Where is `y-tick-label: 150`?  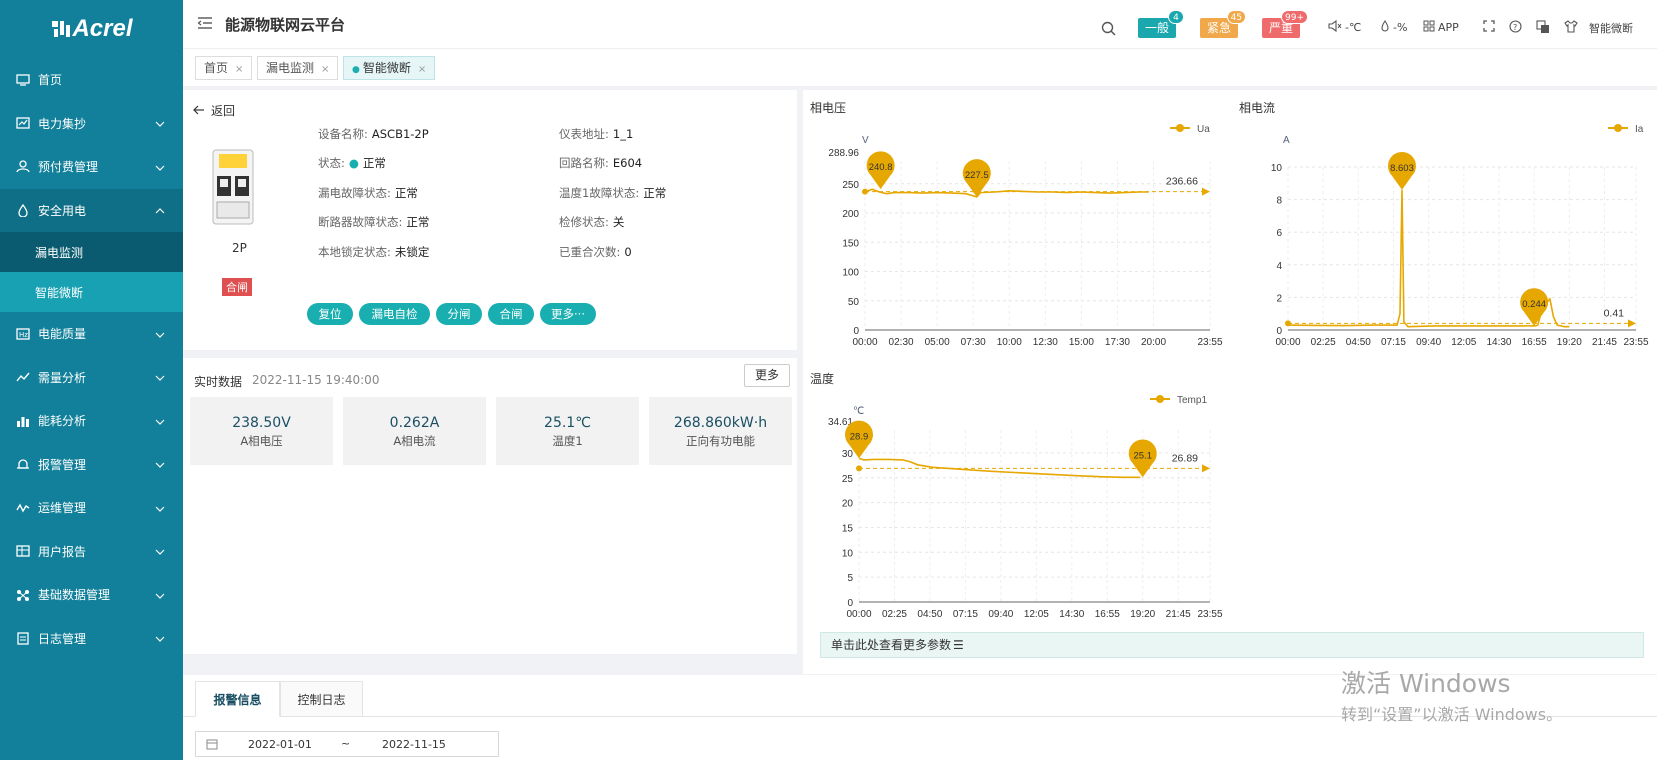
y-tick-label: 150 is located at coordinates (850, 243).